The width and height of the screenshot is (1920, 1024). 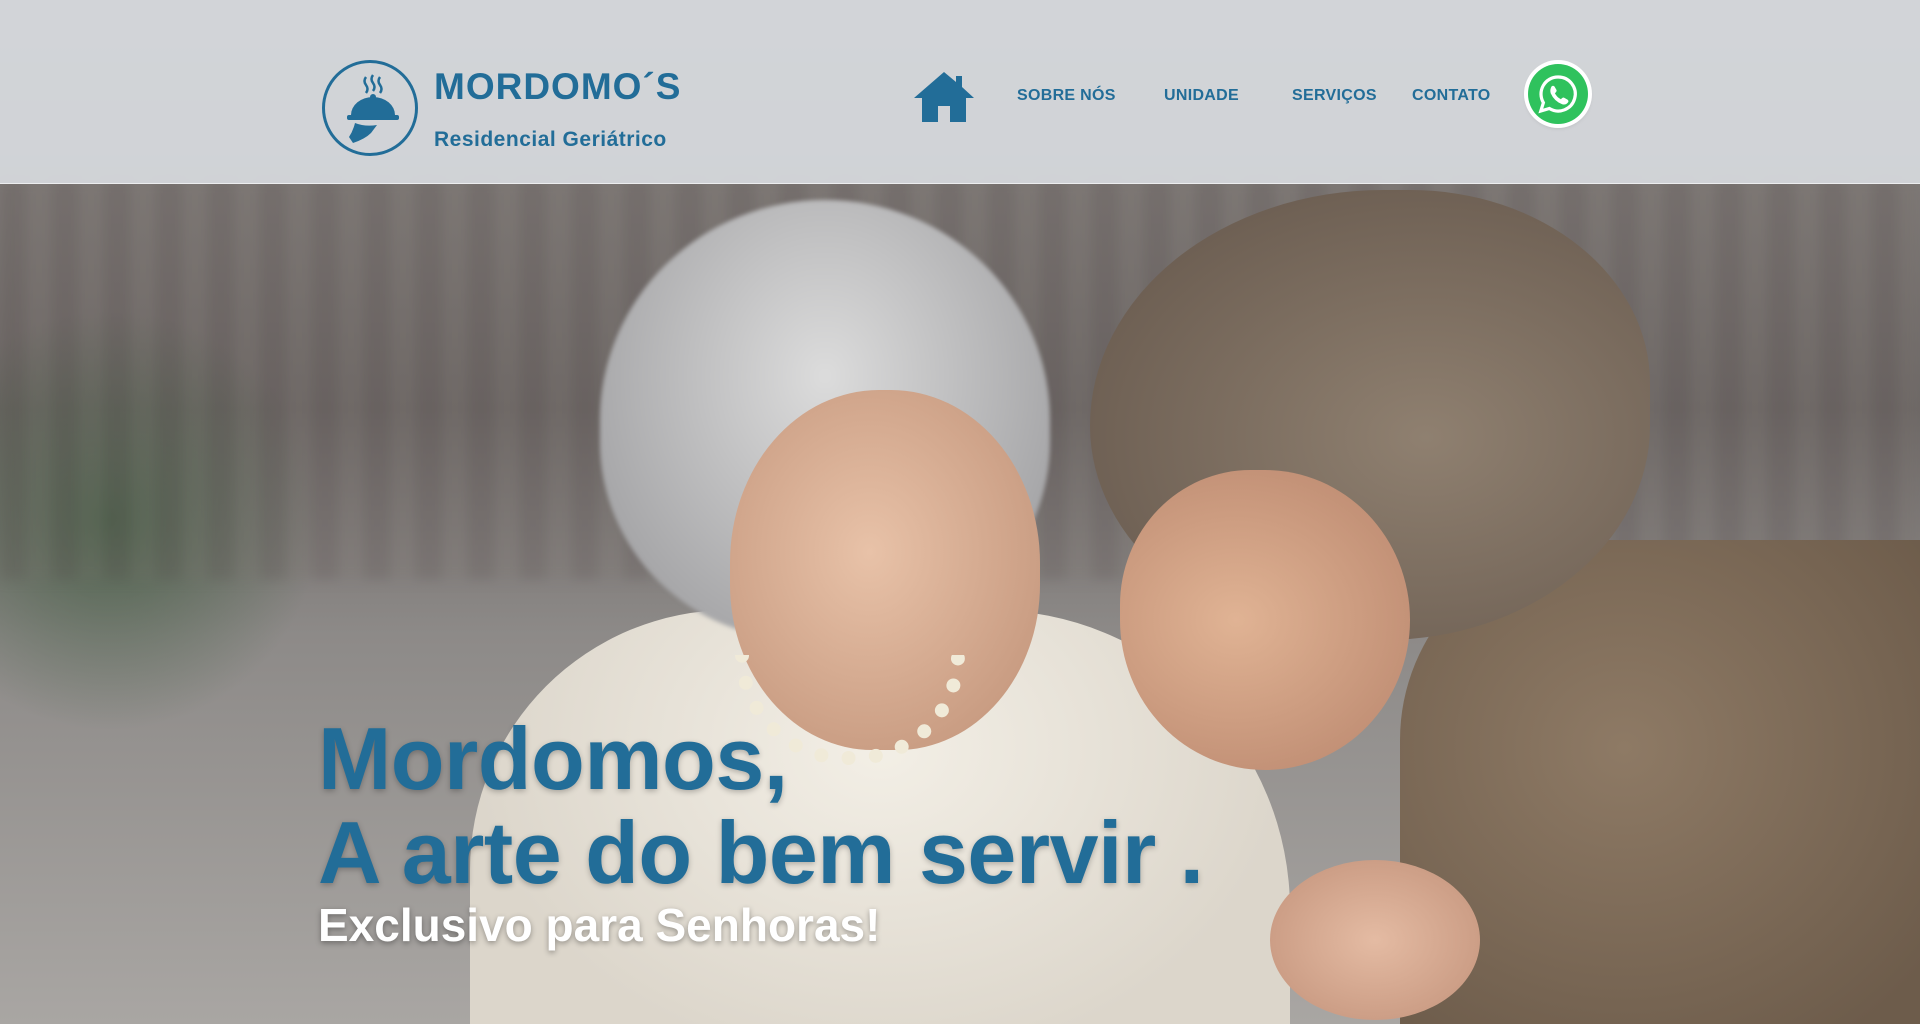 What do you see at coordinates (1451, 96) in the screenshot?
I see `nav-contato: CONTATO` at bounding box center [1451, 96].